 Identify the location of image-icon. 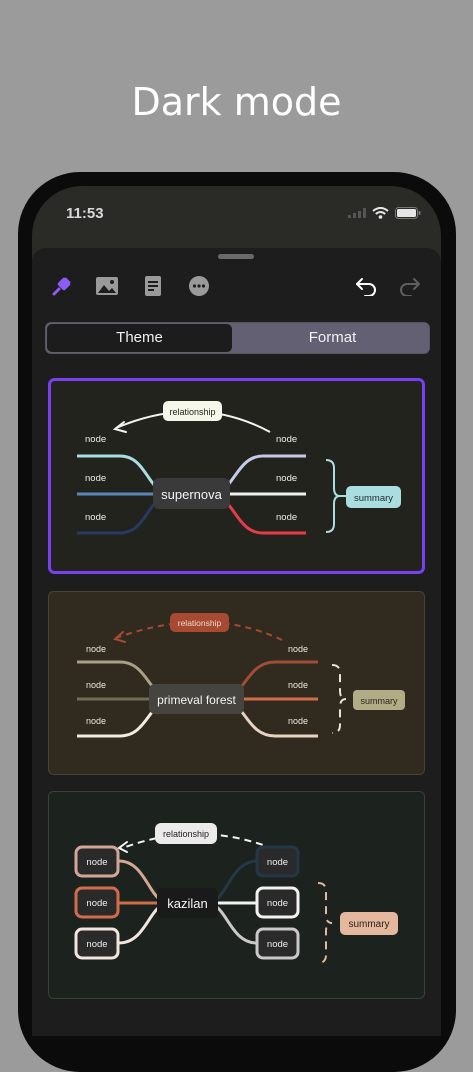
(107, 286).